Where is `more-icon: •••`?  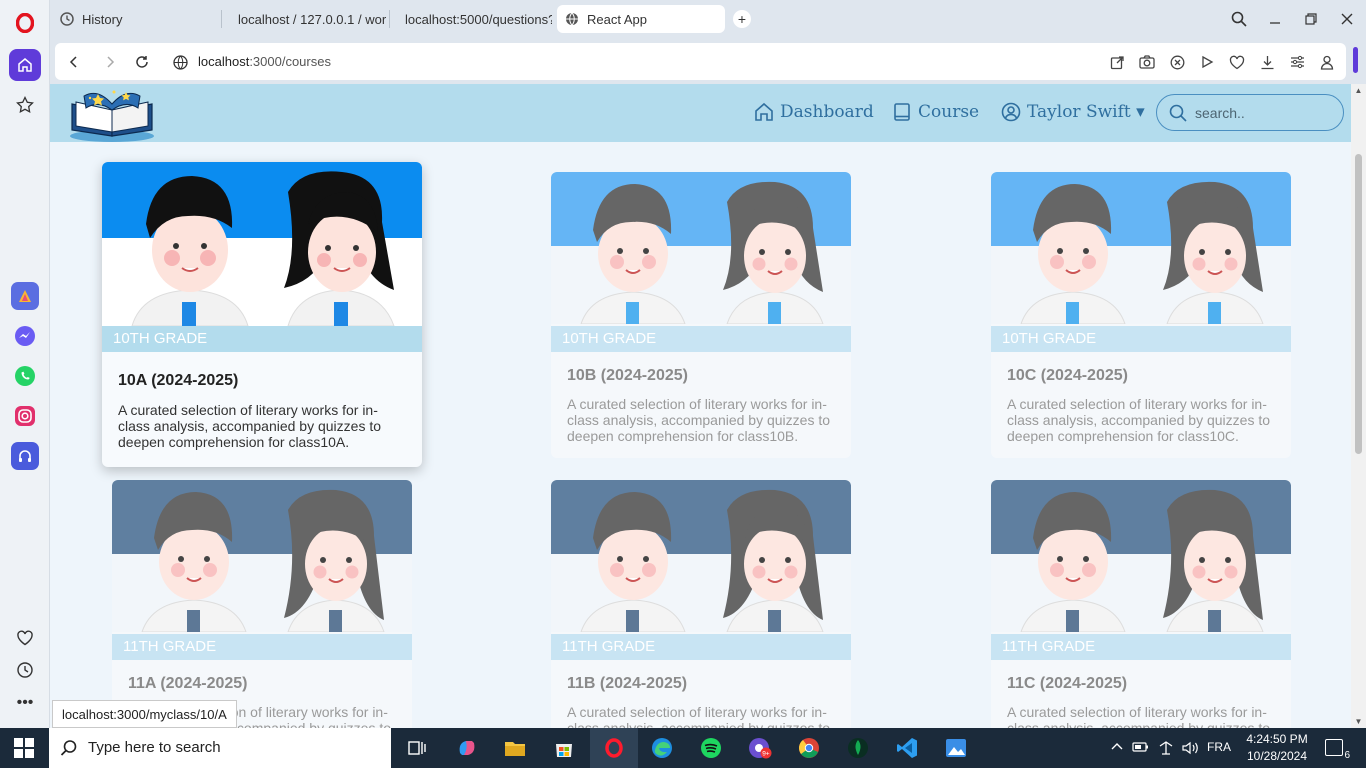 more-icon: ••• is located at coordinates (25, 703).